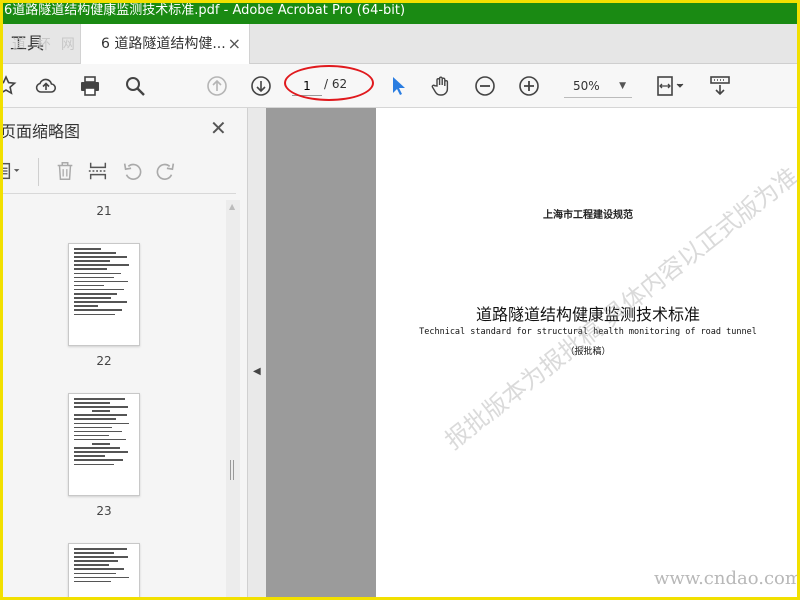  I want to click on toolbar-separator, so click(38, 172).